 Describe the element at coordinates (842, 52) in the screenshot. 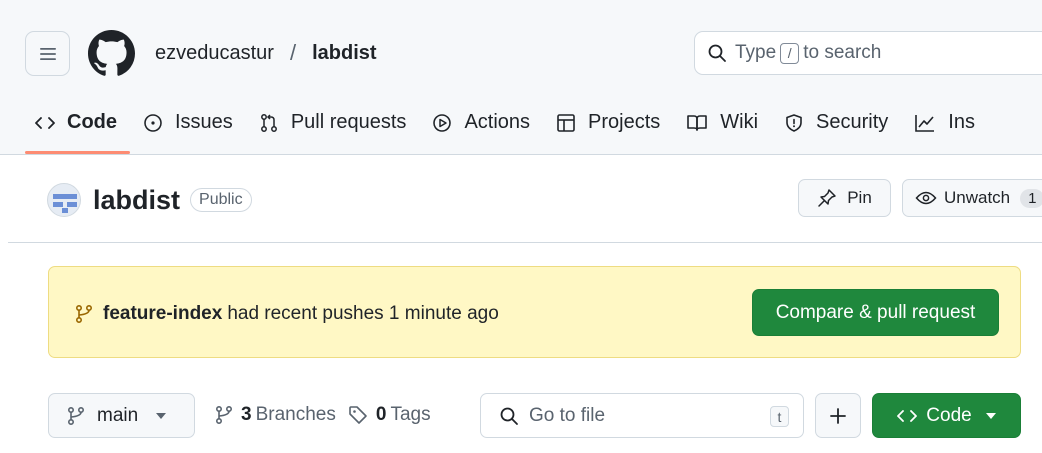

I see `search-suffix: to search` at that location.